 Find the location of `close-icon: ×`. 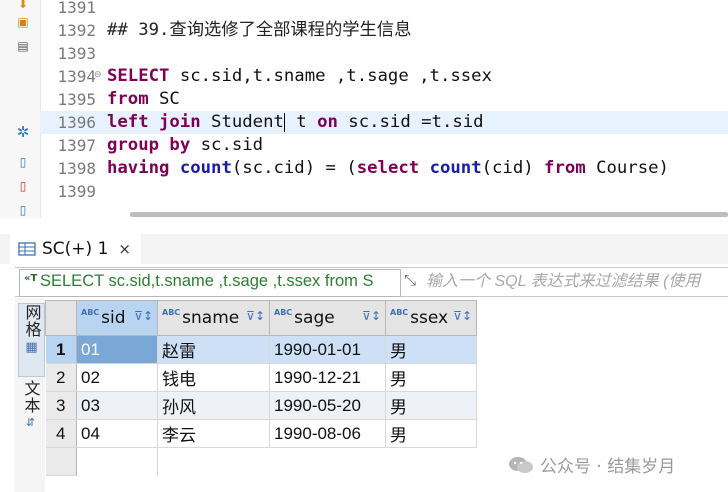

close-icon: × is located at coordinates (124, 249).